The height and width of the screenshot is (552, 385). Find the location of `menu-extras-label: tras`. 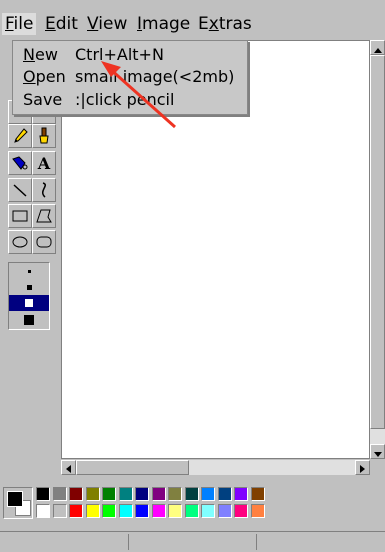

menu-extras-label: tras is located at coordinates (235, 24).